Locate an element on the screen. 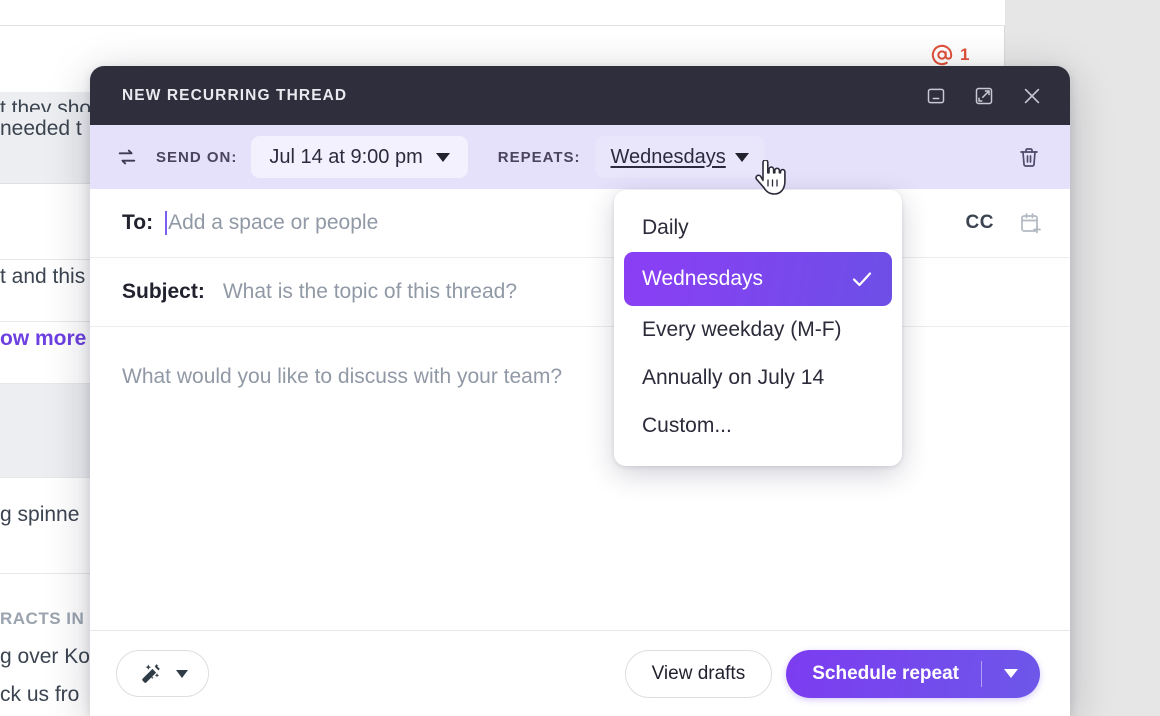  text-cursor is located at coordinates (166, 223).